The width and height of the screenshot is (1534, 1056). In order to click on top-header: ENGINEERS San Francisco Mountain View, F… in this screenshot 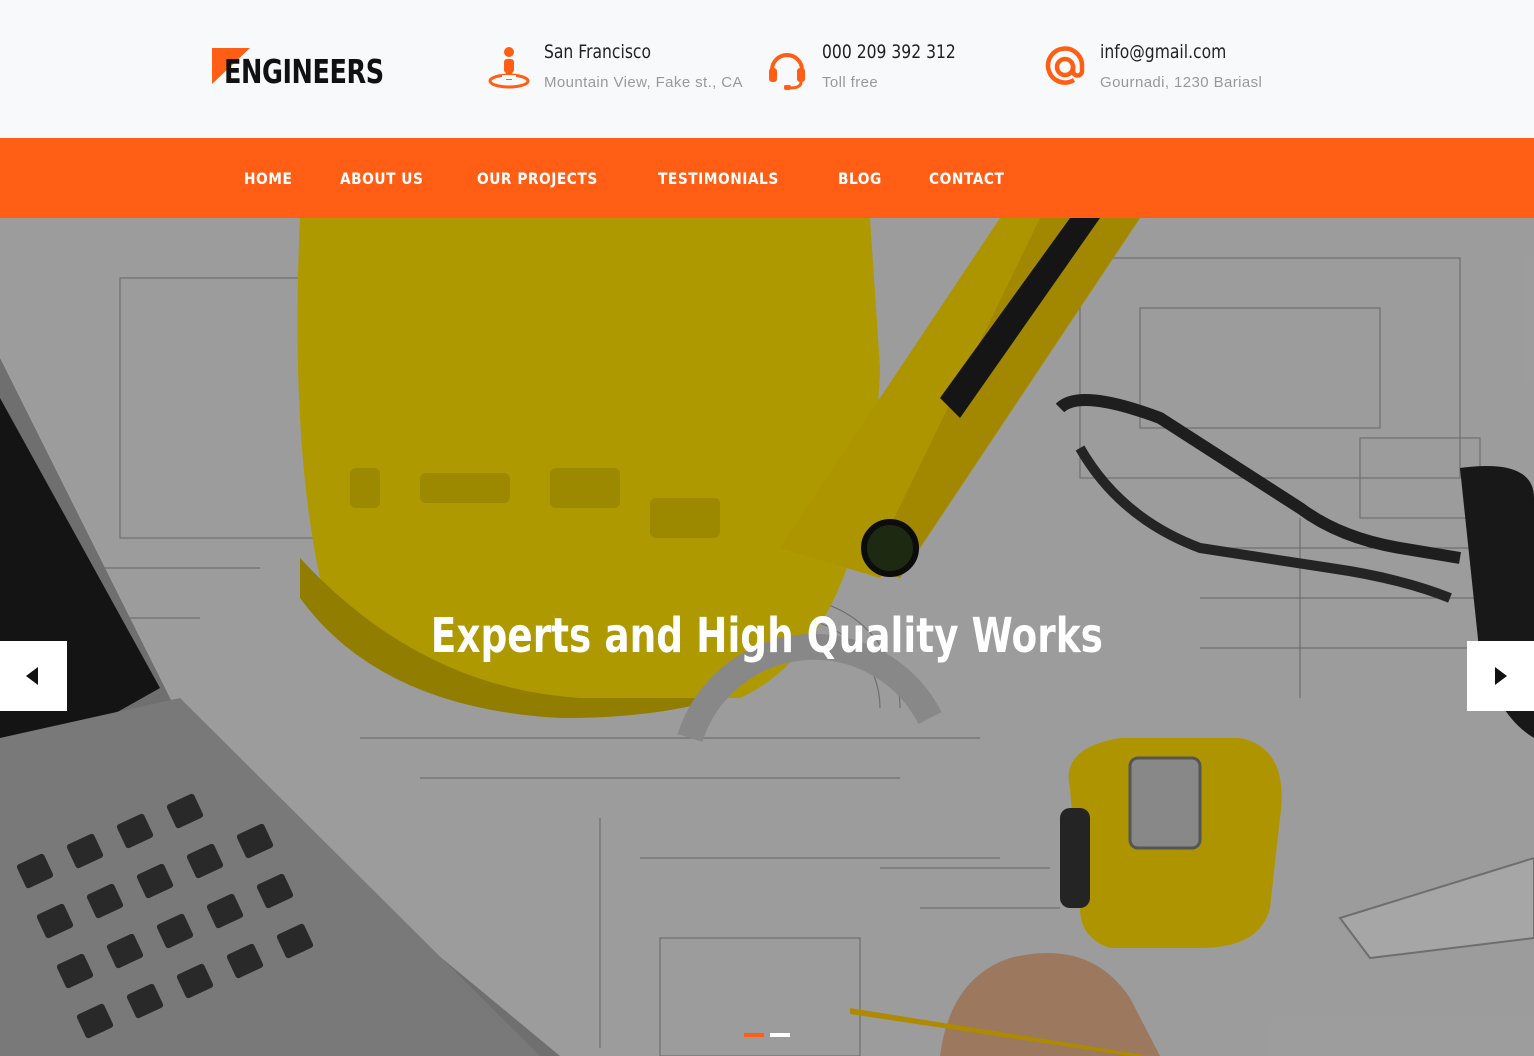, I will do `click(767, 69)`.